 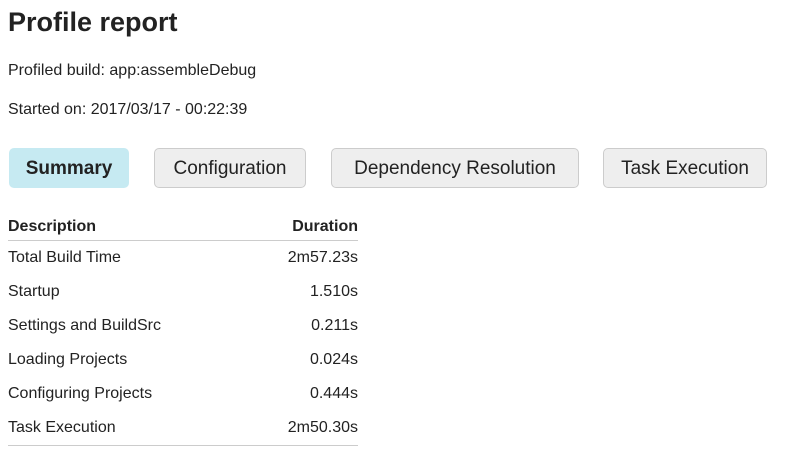 I want to click on duration-column-header: Duration, so click(x=302, y=227).